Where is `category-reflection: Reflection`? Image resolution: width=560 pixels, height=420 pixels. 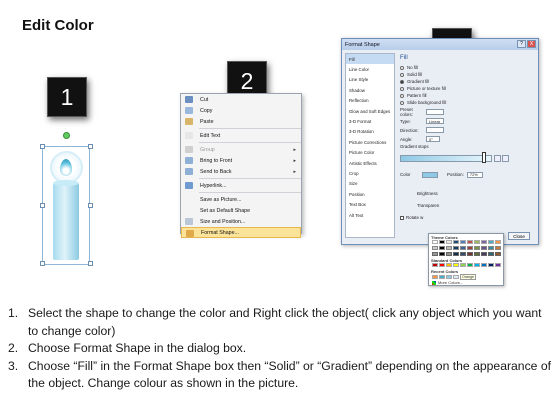
category-reflection: Reflection is located at coordinates (370, 101).